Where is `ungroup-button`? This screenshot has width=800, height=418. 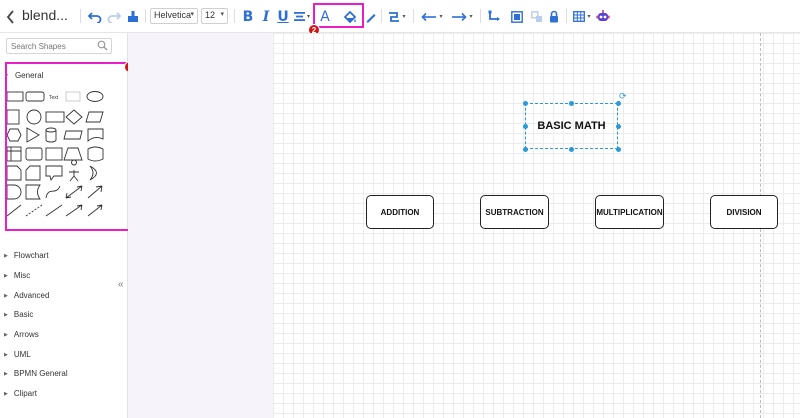
ungroup-button is located at coordinates (537, 16).